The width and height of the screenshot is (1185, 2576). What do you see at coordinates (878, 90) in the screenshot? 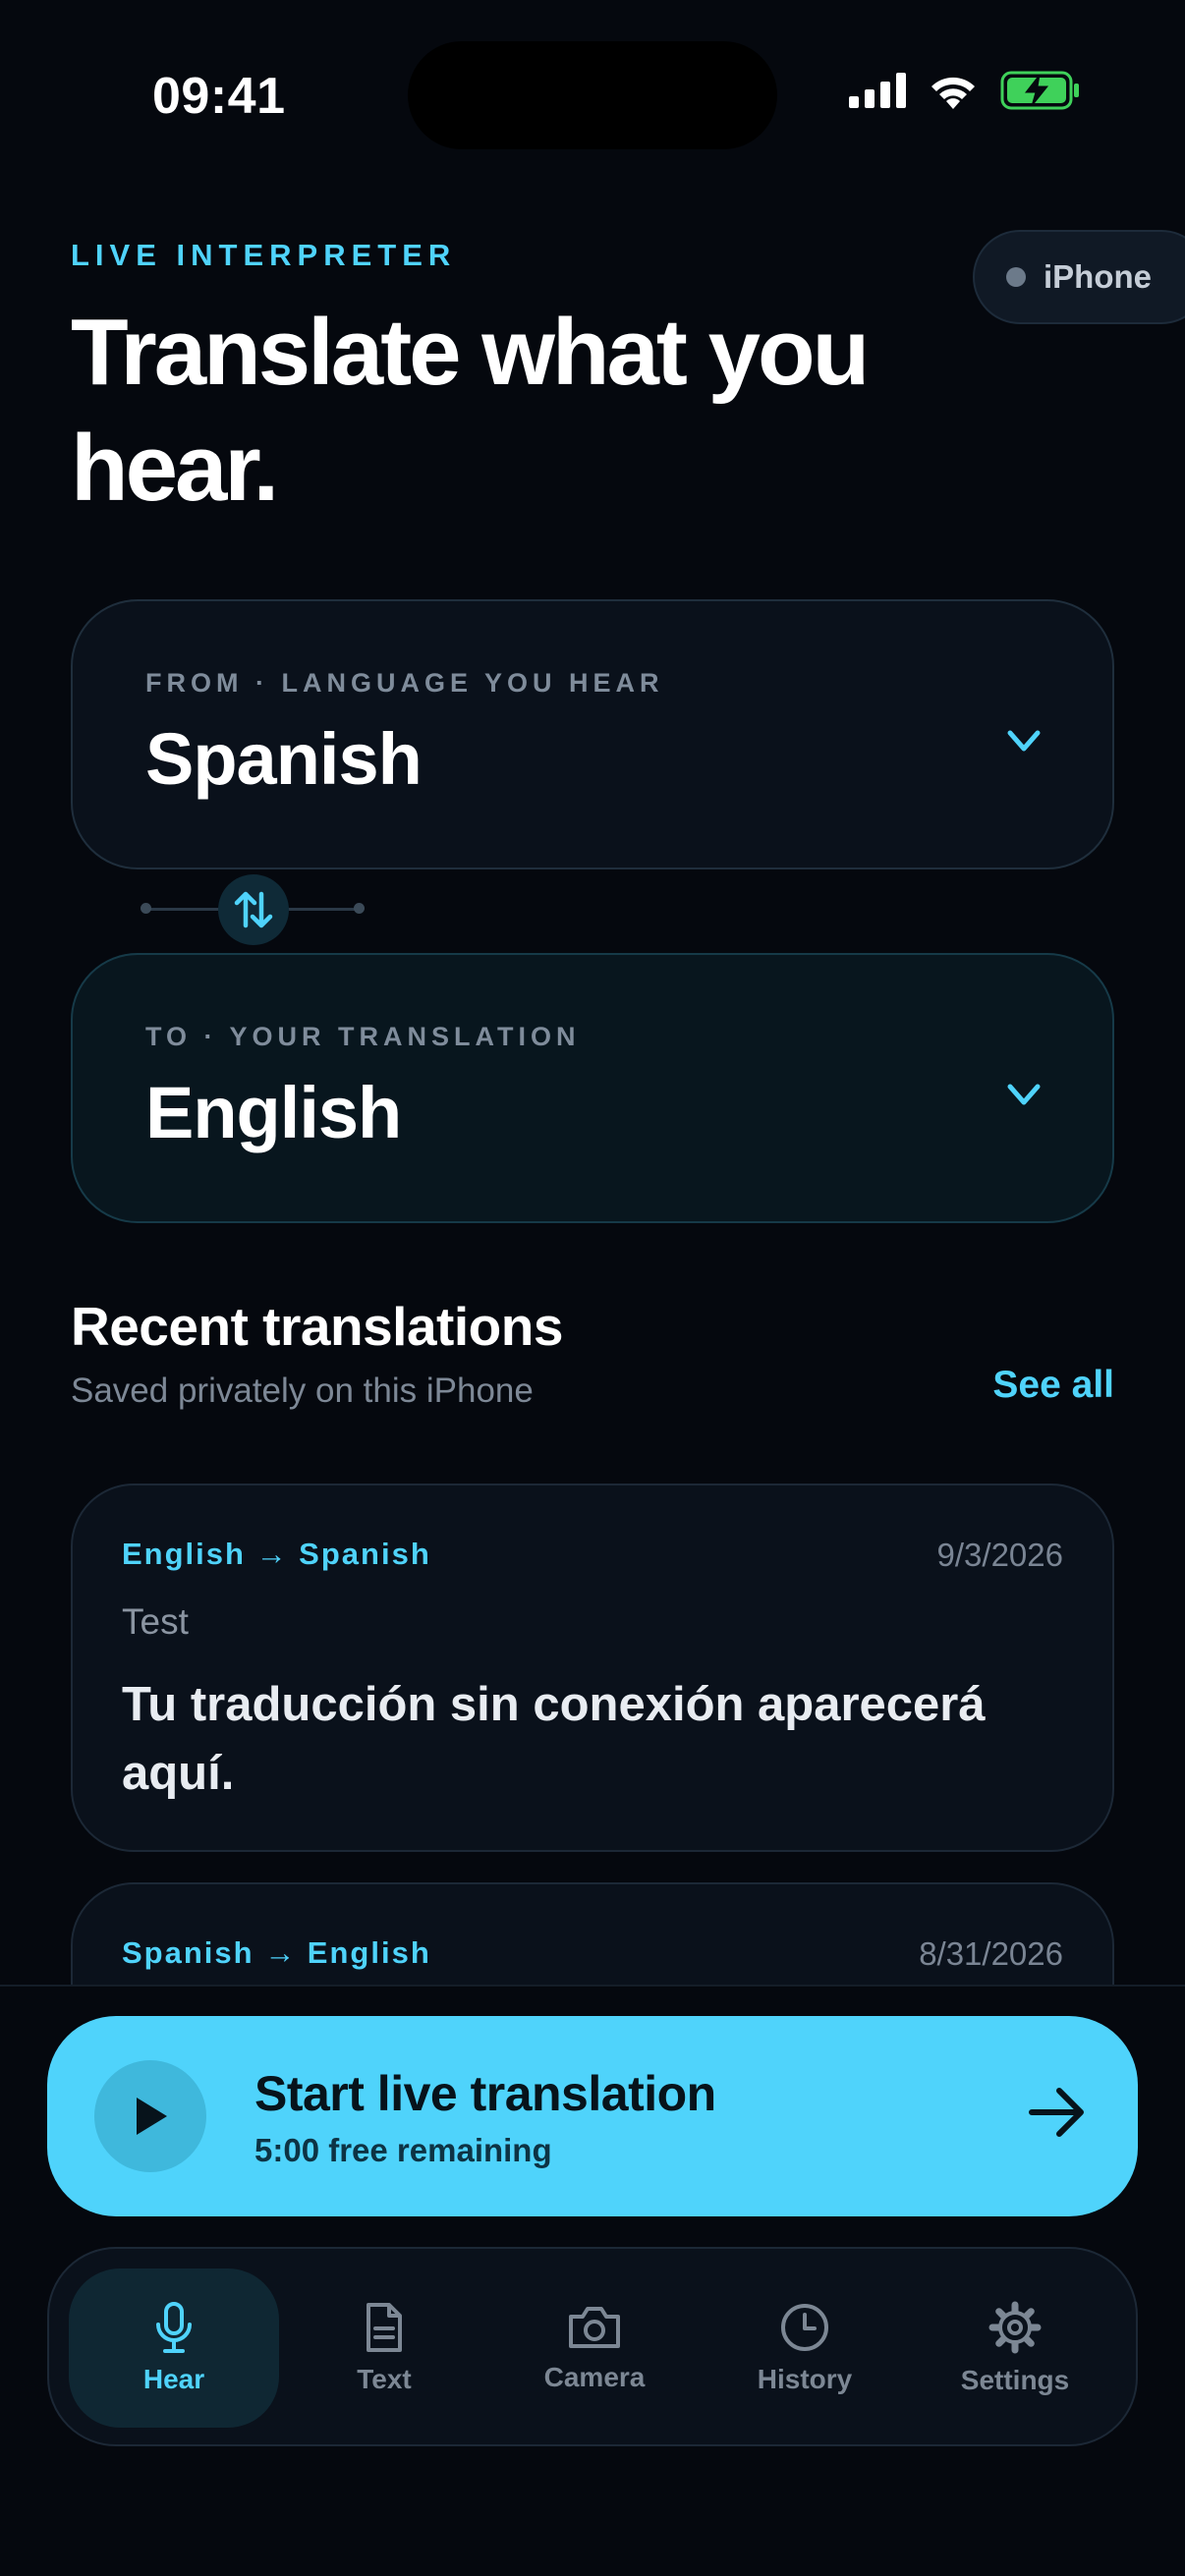
I see `cellular-signal-icon` at bounding box center [878, 90].